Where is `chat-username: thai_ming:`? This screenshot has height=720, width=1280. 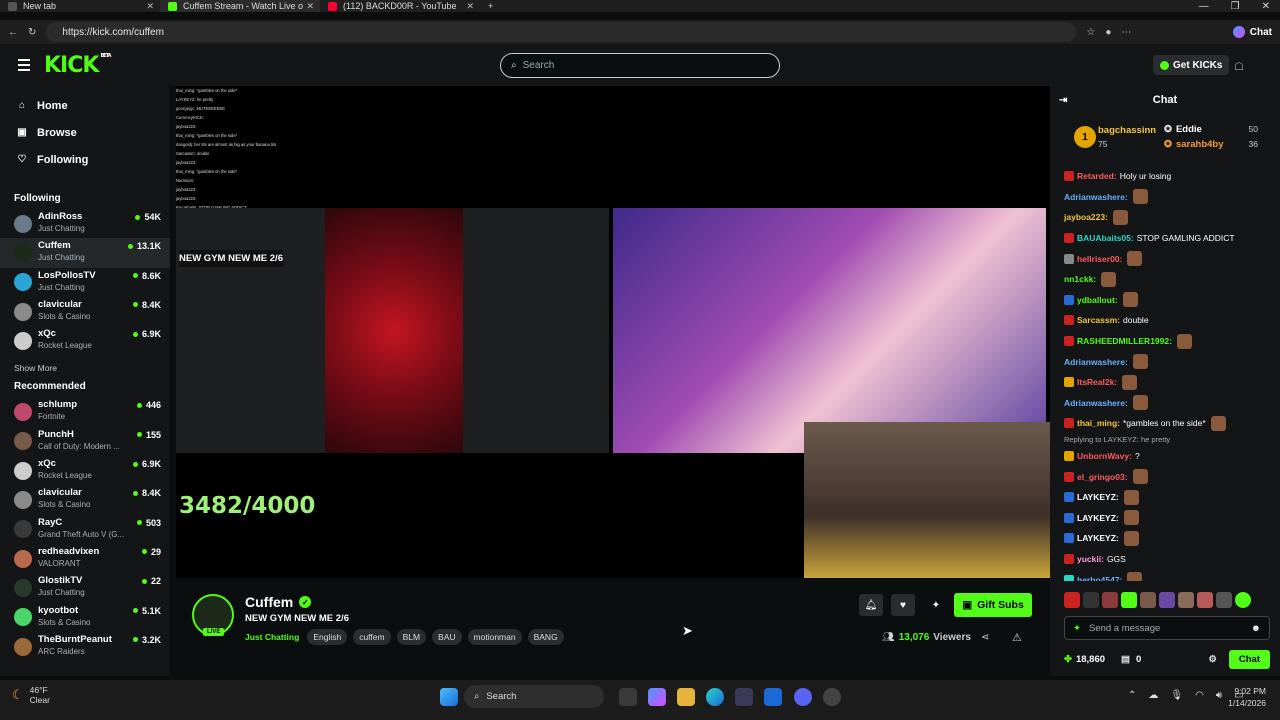 chat-username: thai_ming: is located at coordinates (1098, 423).